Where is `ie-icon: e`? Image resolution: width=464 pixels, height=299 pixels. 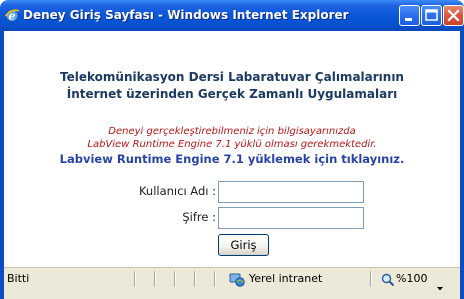
ie-icon: e is located at coordinates (12, 15).